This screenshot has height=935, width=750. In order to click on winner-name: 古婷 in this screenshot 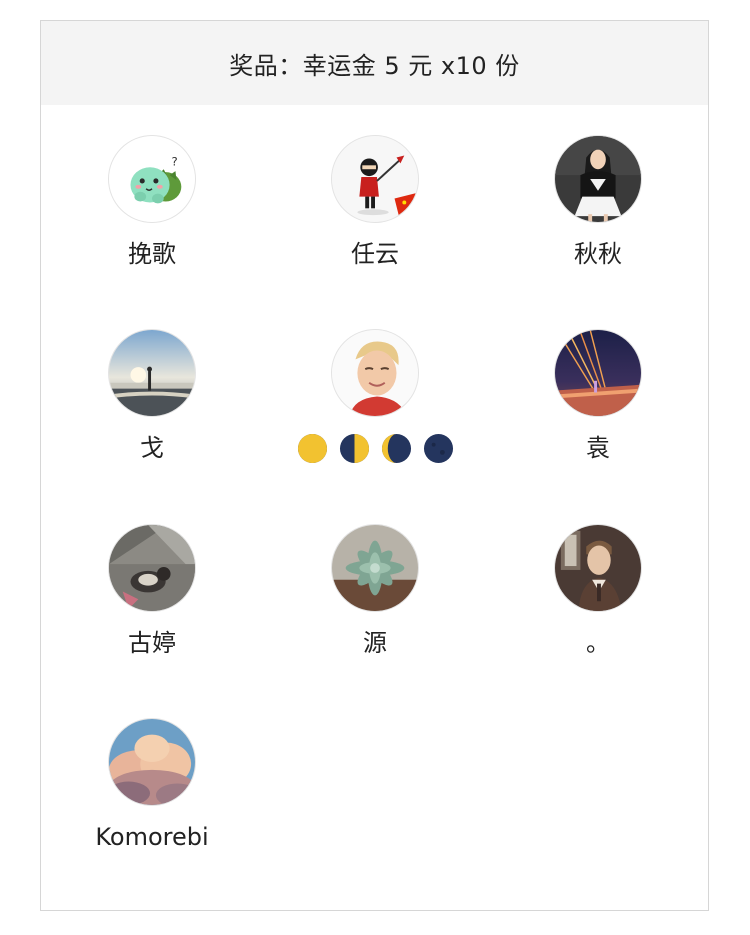, I will do `click(152, 643)`.